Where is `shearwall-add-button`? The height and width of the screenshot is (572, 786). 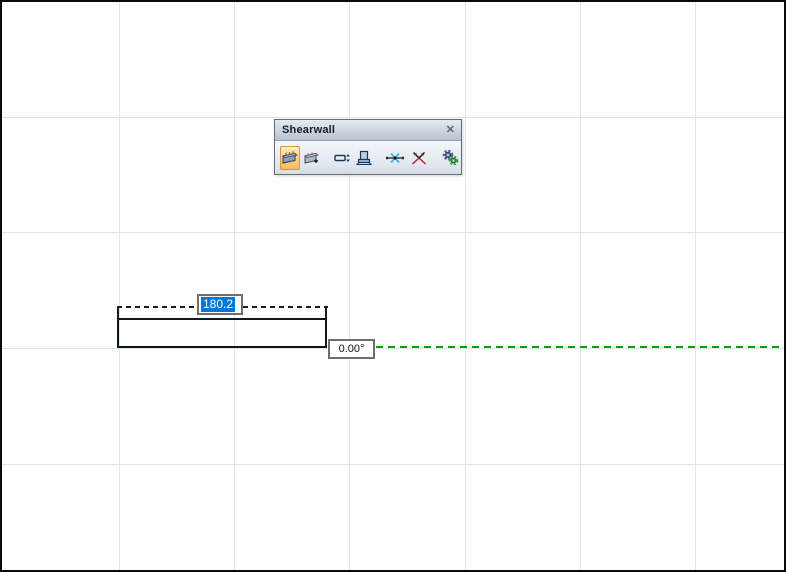
shearwall-add-button is located at coordinates (312, 158).